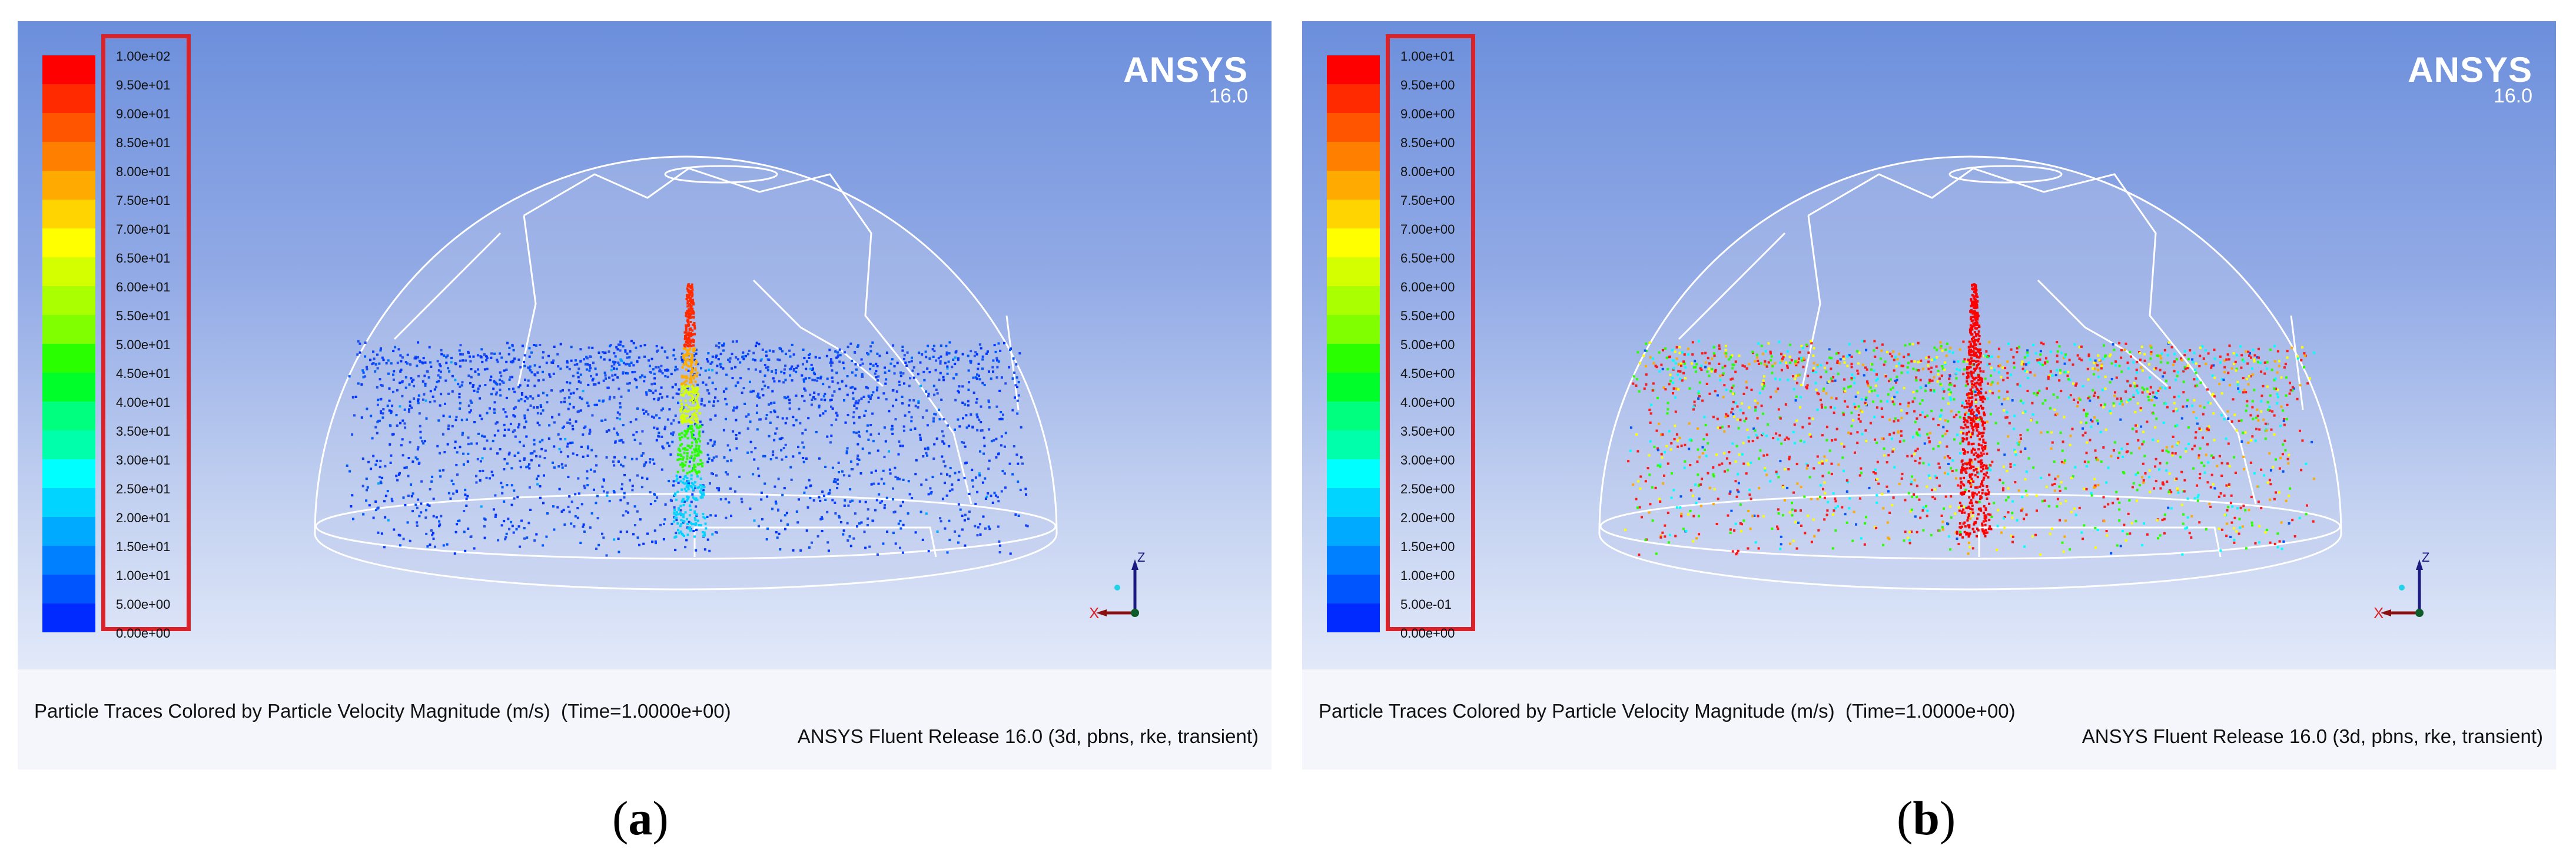  Describe the element at coordinates (143, 575) in the screenshot. I see `colorbar-tick-label: 1.00e+01` at that location.